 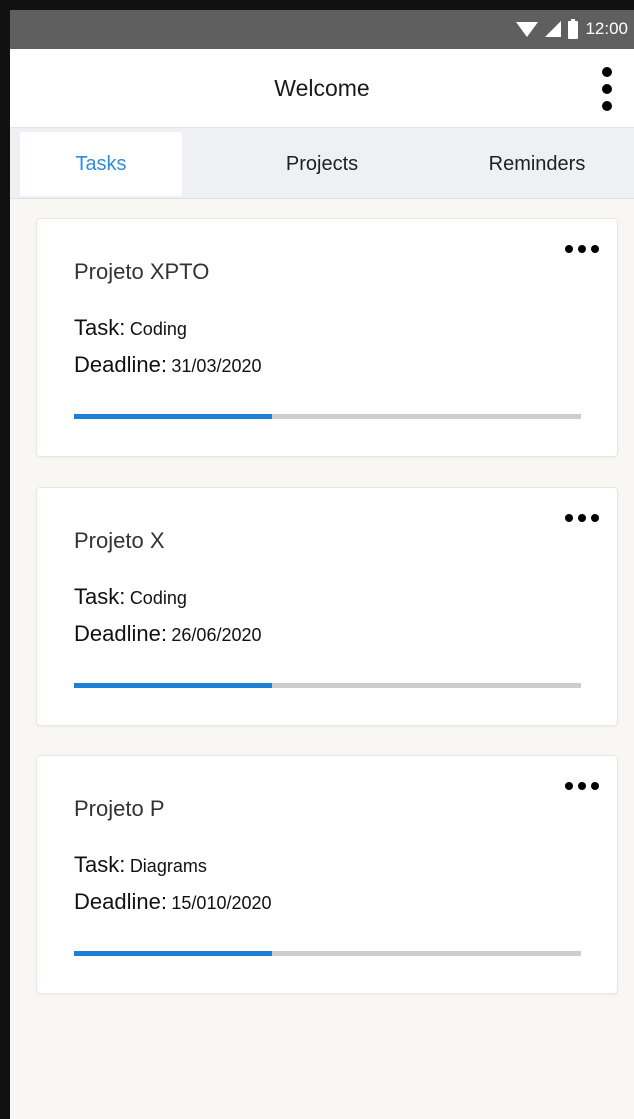 I want to click on app-bar: Welcome, so click(x=322, y=88).